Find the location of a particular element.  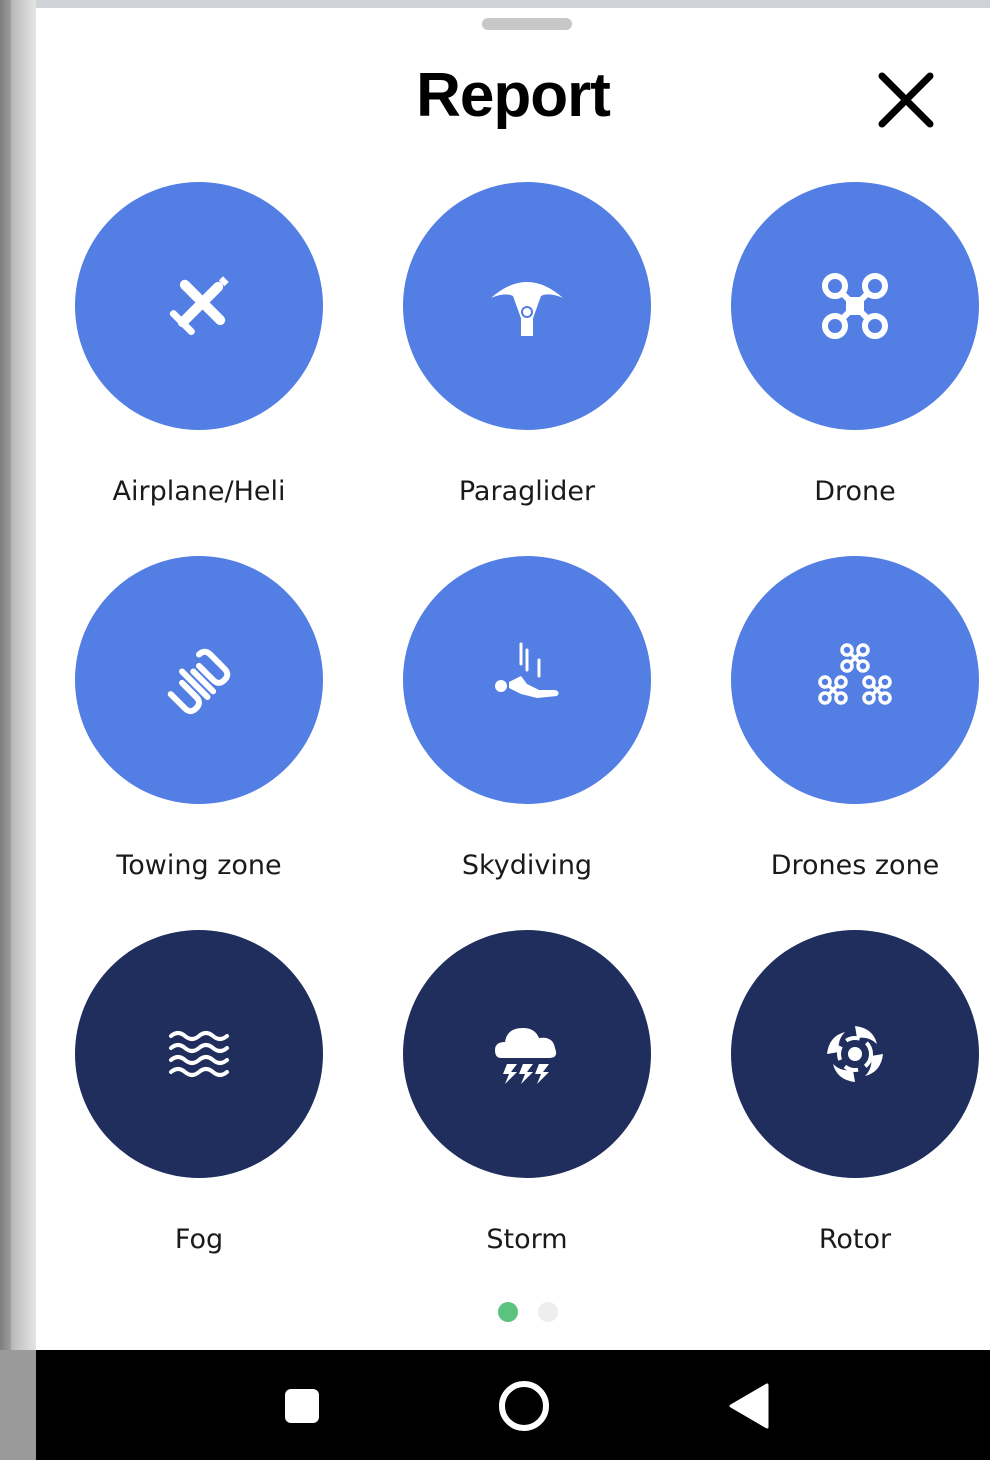

storm-icon is located at coordinates (526, 1056).